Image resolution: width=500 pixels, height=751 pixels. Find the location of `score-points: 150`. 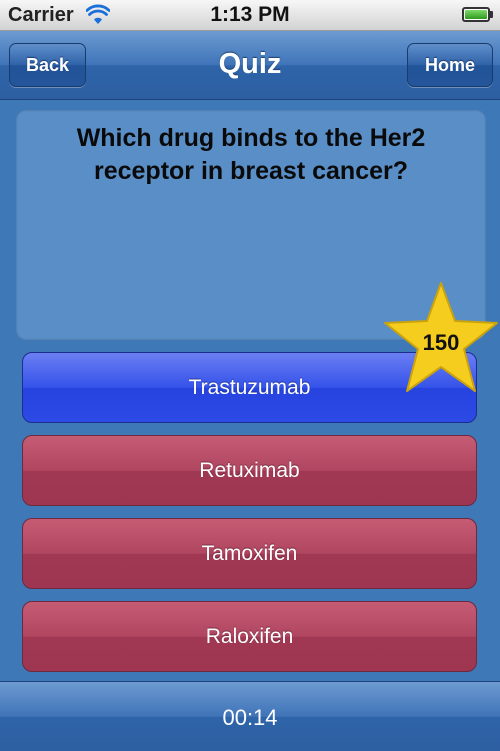

score-points: 150 is located at coordinates (441, 342).